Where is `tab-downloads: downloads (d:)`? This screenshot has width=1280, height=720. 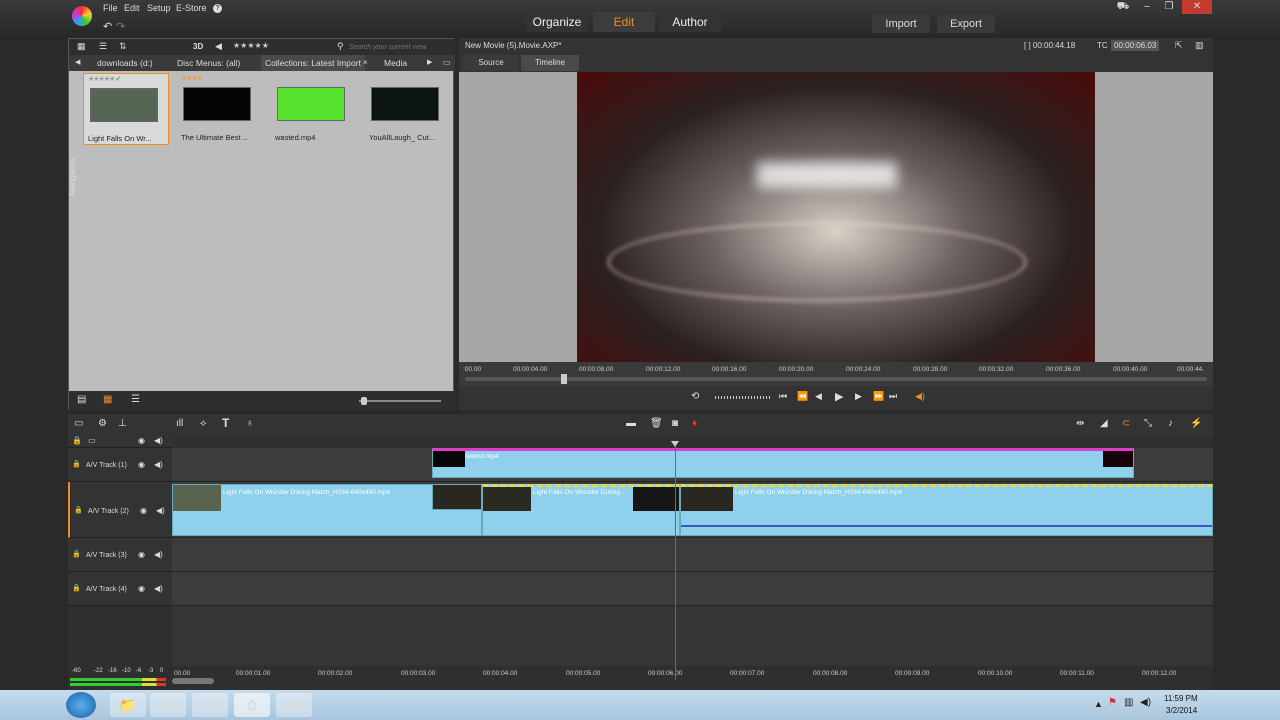
tab-downloads: downloads (d:) is located at coordinates (125, 63).